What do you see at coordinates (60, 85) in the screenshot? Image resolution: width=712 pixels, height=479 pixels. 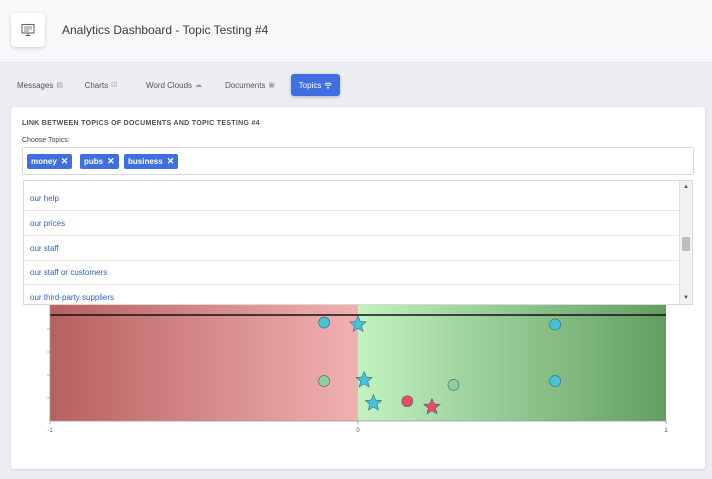 I see `message-icon: ▤` at bounding box center [60, 85].